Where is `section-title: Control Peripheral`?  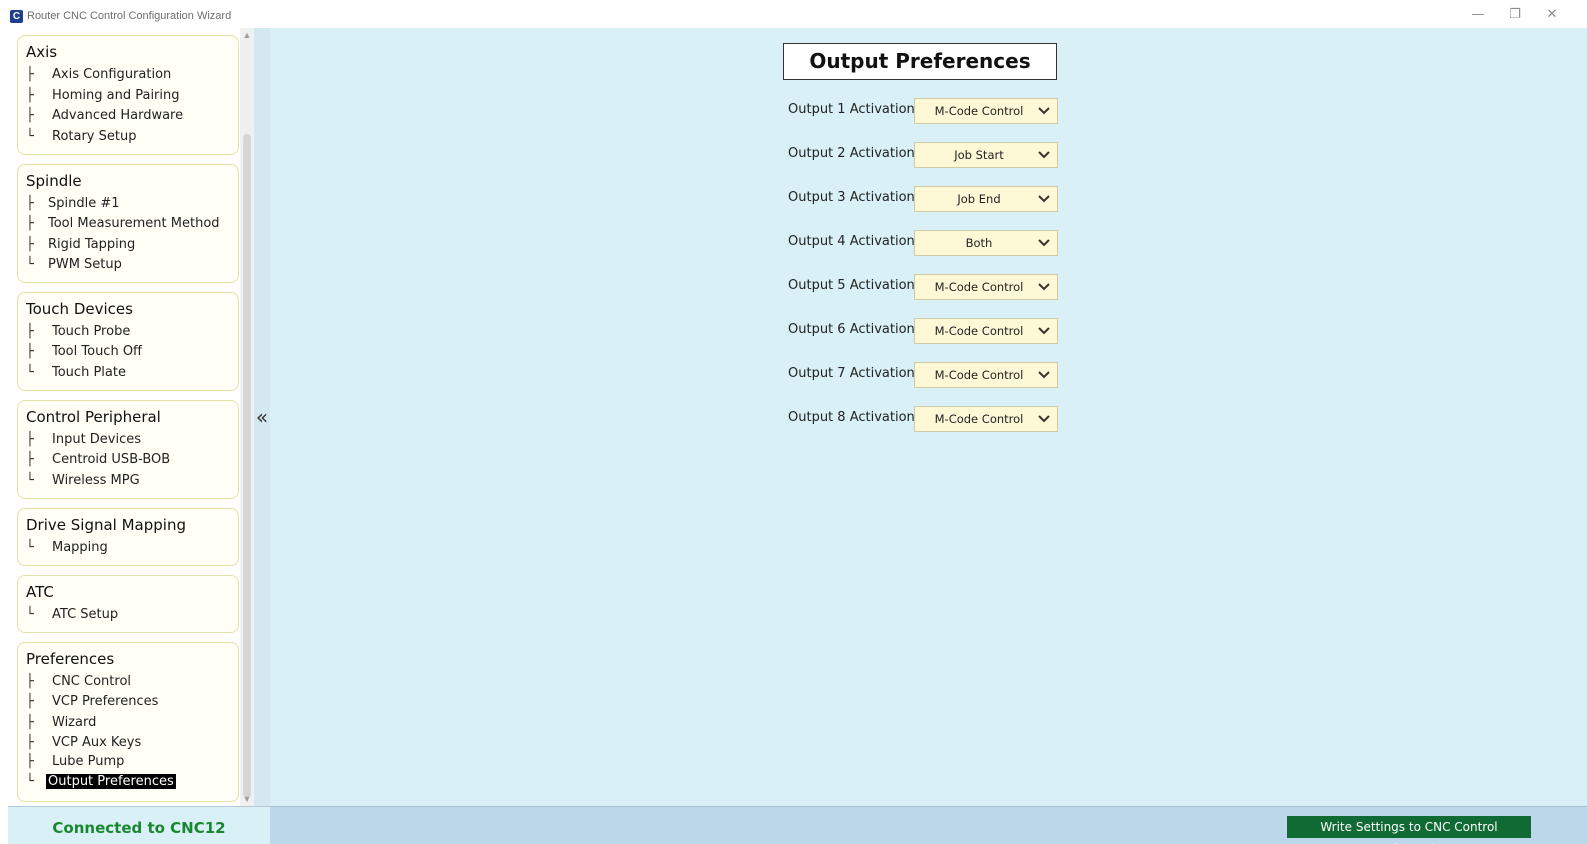 section-title: Control Peripheral is located at coordinates (93, 417).